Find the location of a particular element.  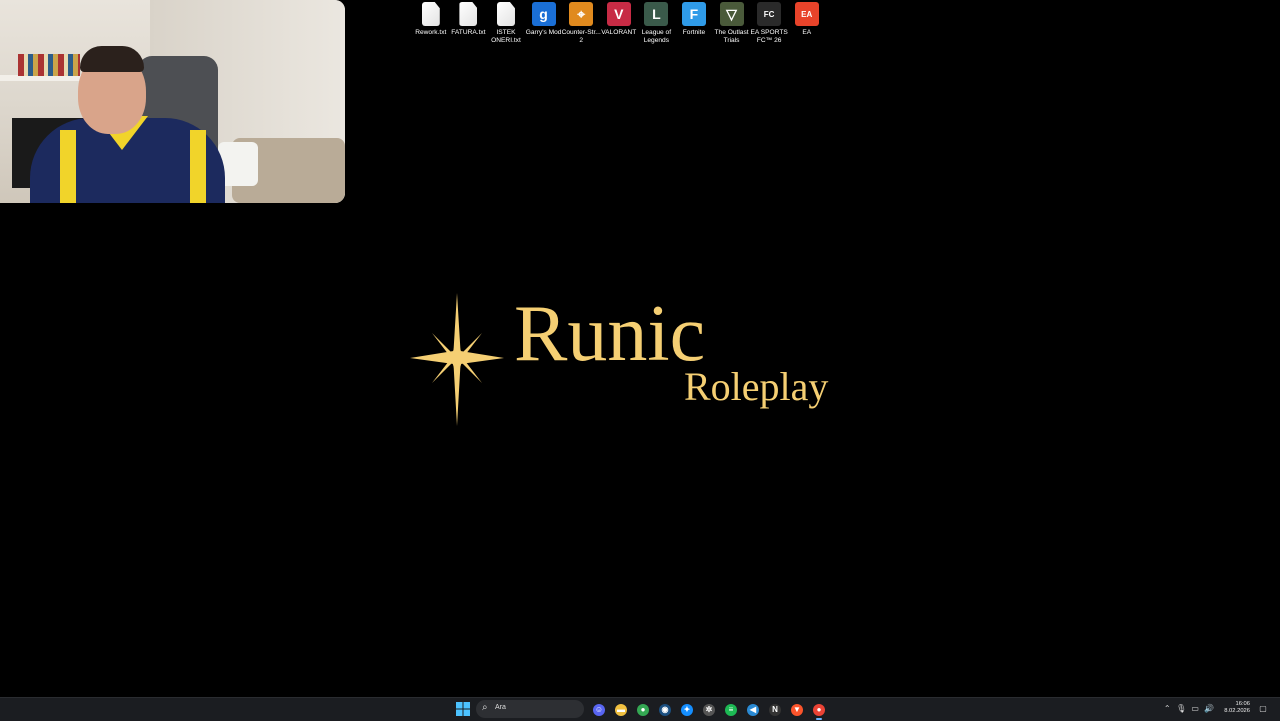

desktop-shortcut-label: League of Legends is located at coordinates (656, 36).